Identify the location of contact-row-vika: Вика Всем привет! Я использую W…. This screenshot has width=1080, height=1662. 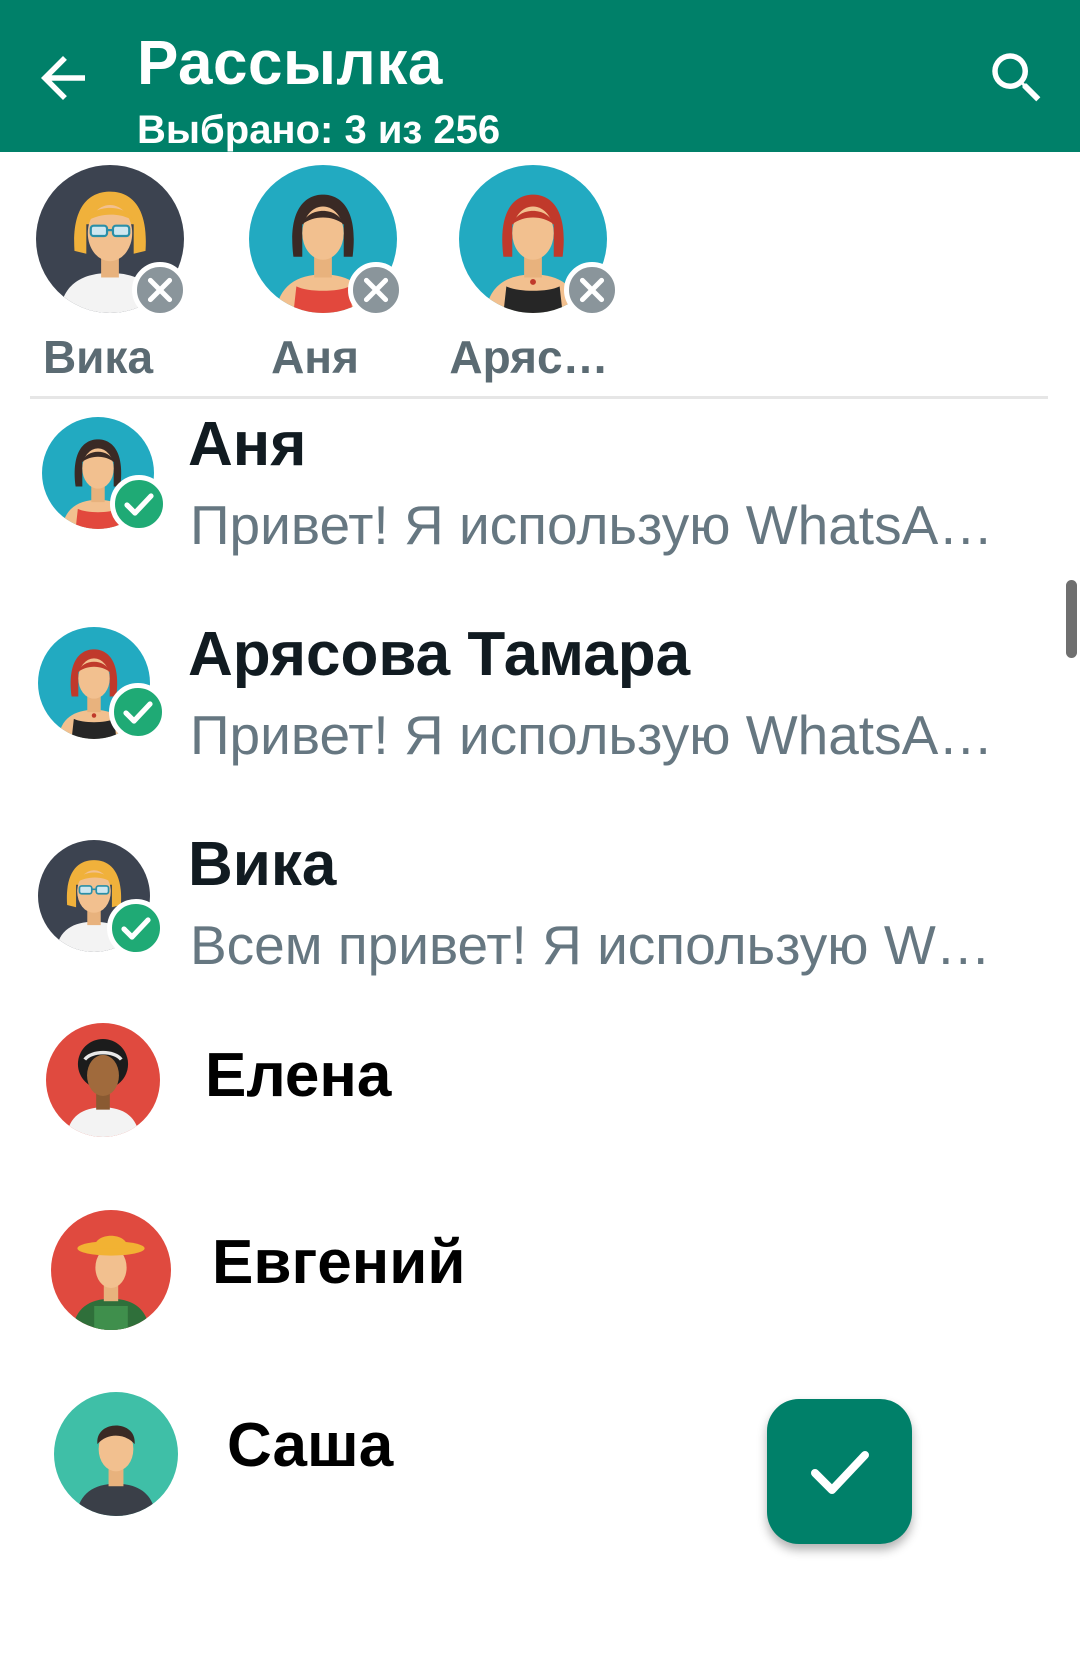
(540, 920).